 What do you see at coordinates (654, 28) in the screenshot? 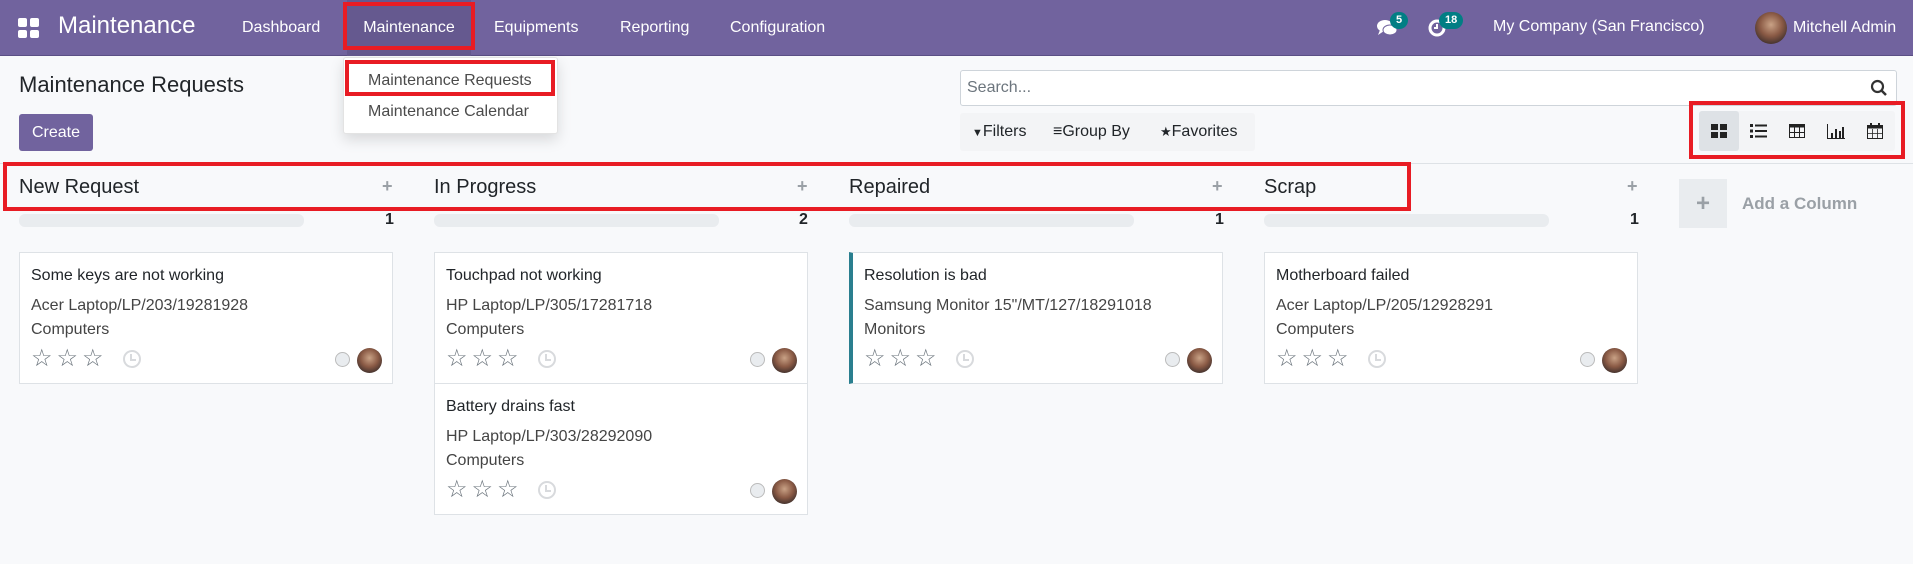
I see `menu-reporting: Reporting` at bounding box center [654, 28].